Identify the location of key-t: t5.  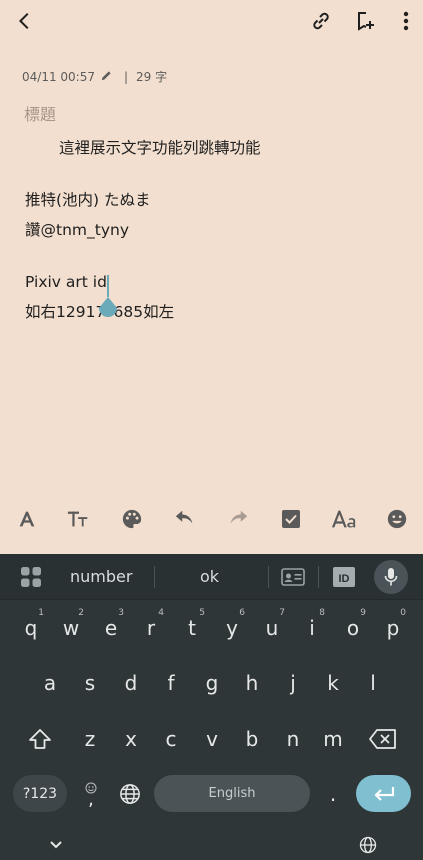
(192, 628).